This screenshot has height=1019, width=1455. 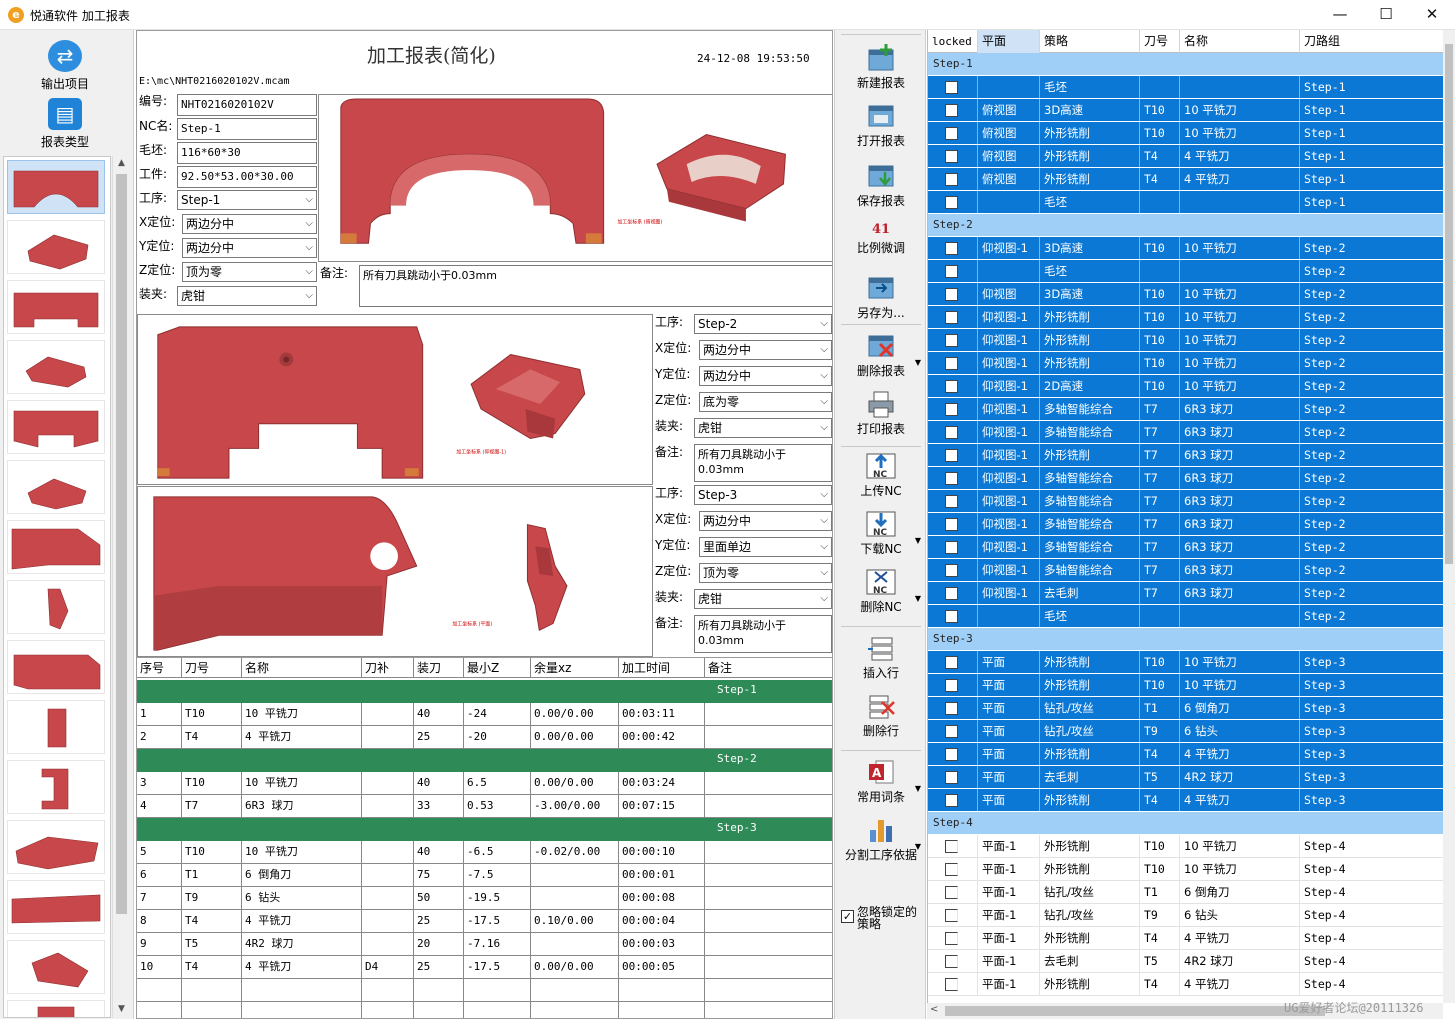 What do you see at coordinates (763, 428) in the screenshot?
I see `step2-clamp-select: 虎钳 ⌵` at bounding box center [763, 428].